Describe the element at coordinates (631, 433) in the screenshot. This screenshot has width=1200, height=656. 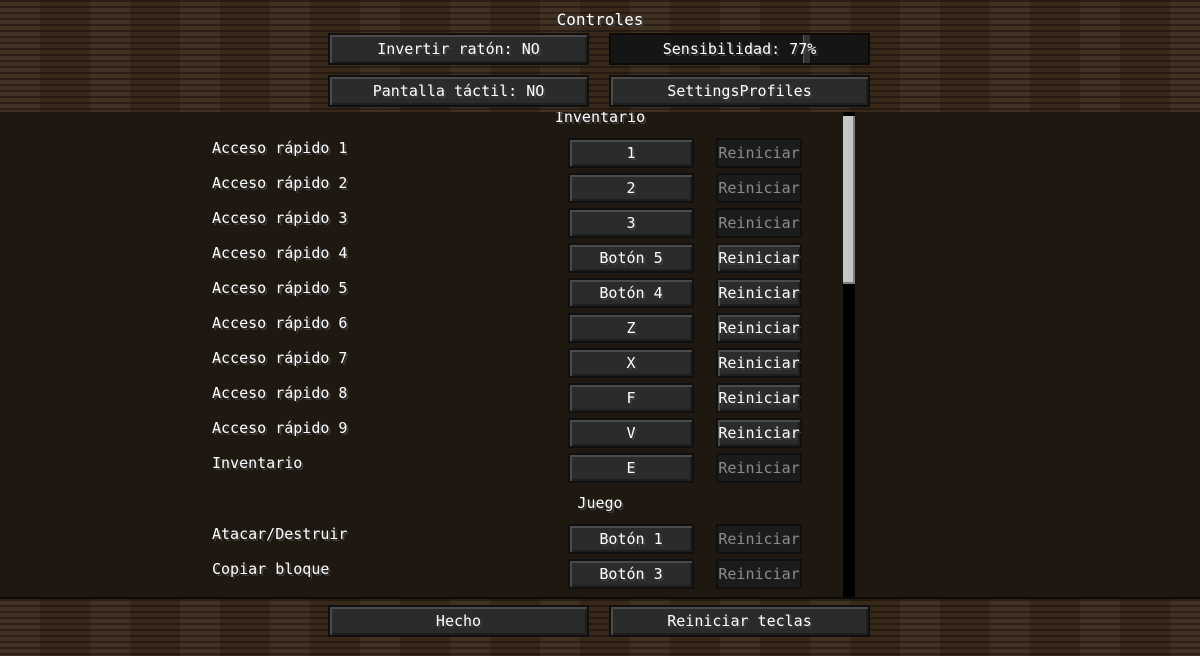
I see `keybind-key-button: V` at that location.